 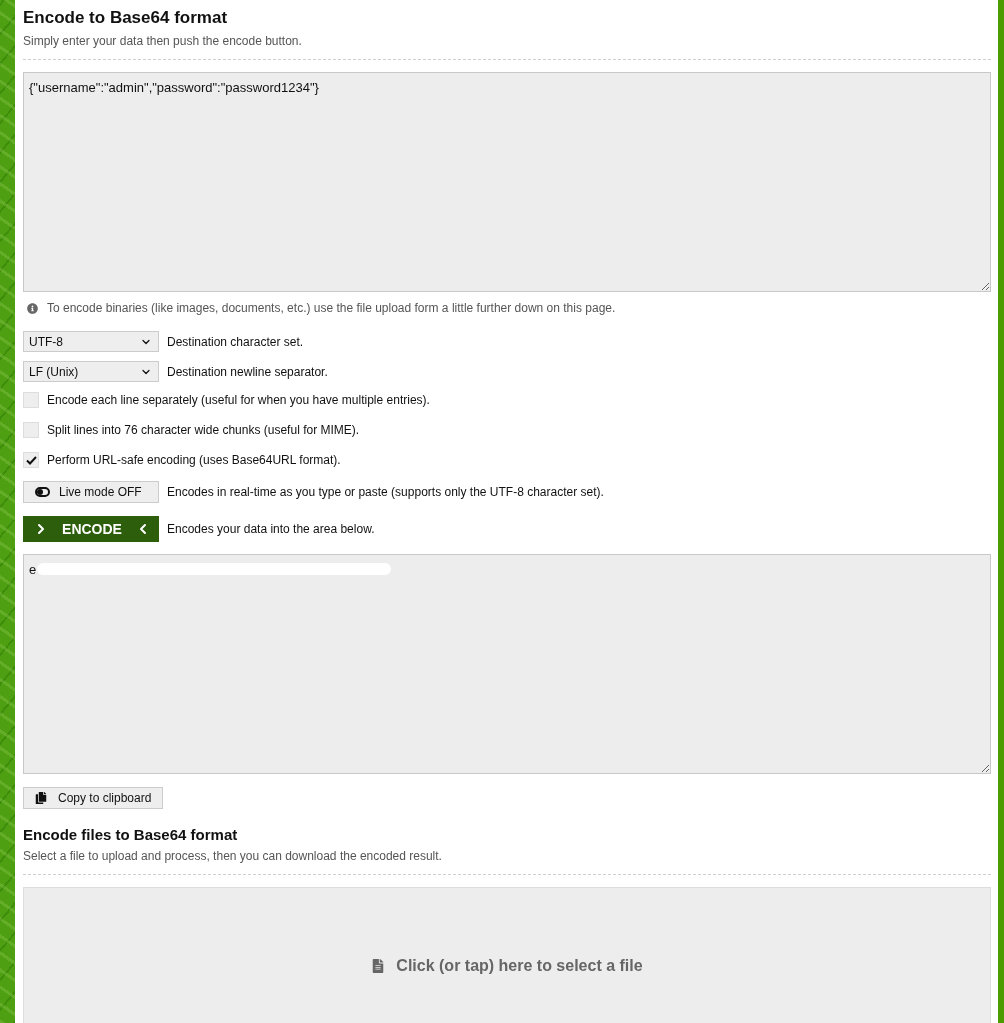 I want to click on select-label: Destination character set., so click(x=235, y=341).